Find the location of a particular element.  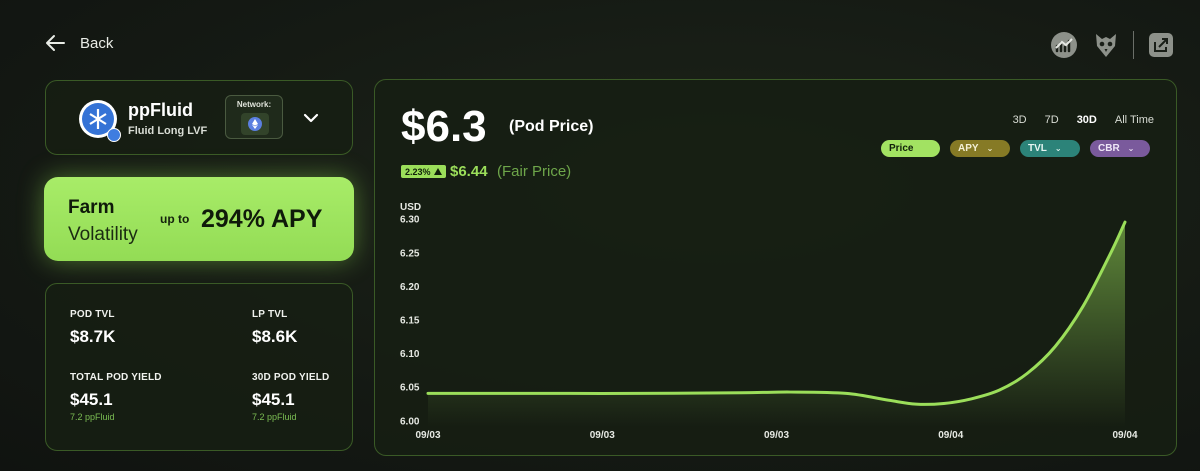

farm-volatility-button: Farm Volatility up to 294% APY is located at coordinates (199, 219).